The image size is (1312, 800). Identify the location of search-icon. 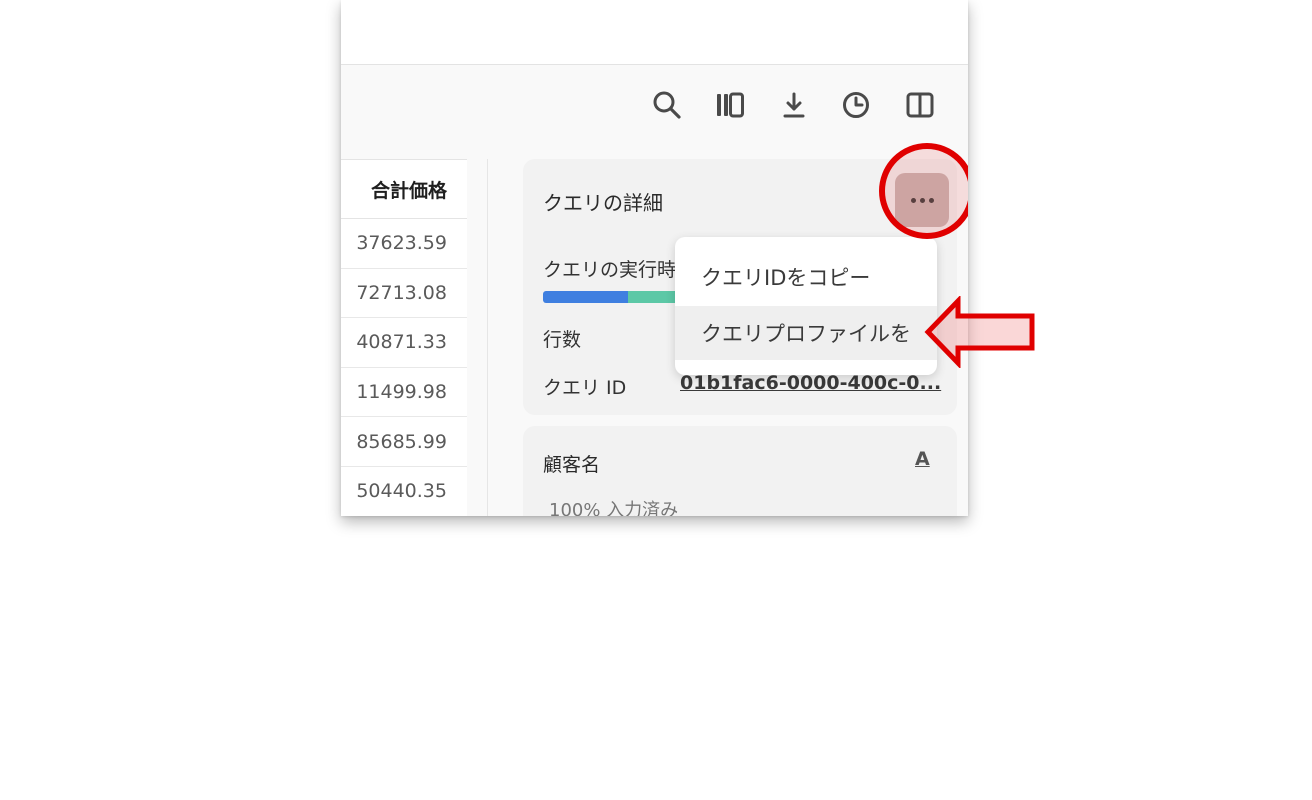
(667, 105).